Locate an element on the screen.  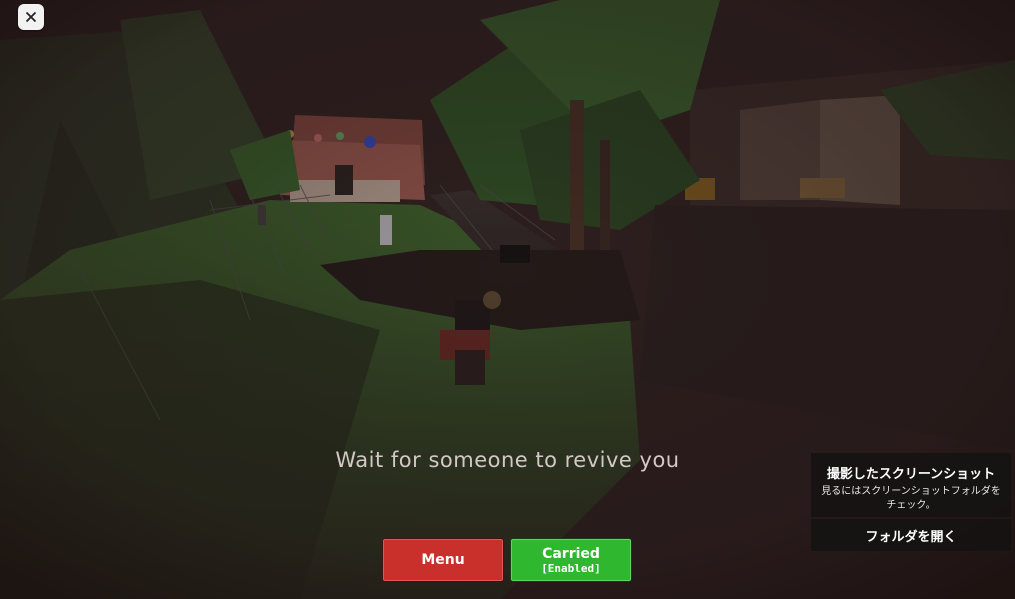
menu-button: Menu is located at coordinates (443, 560).